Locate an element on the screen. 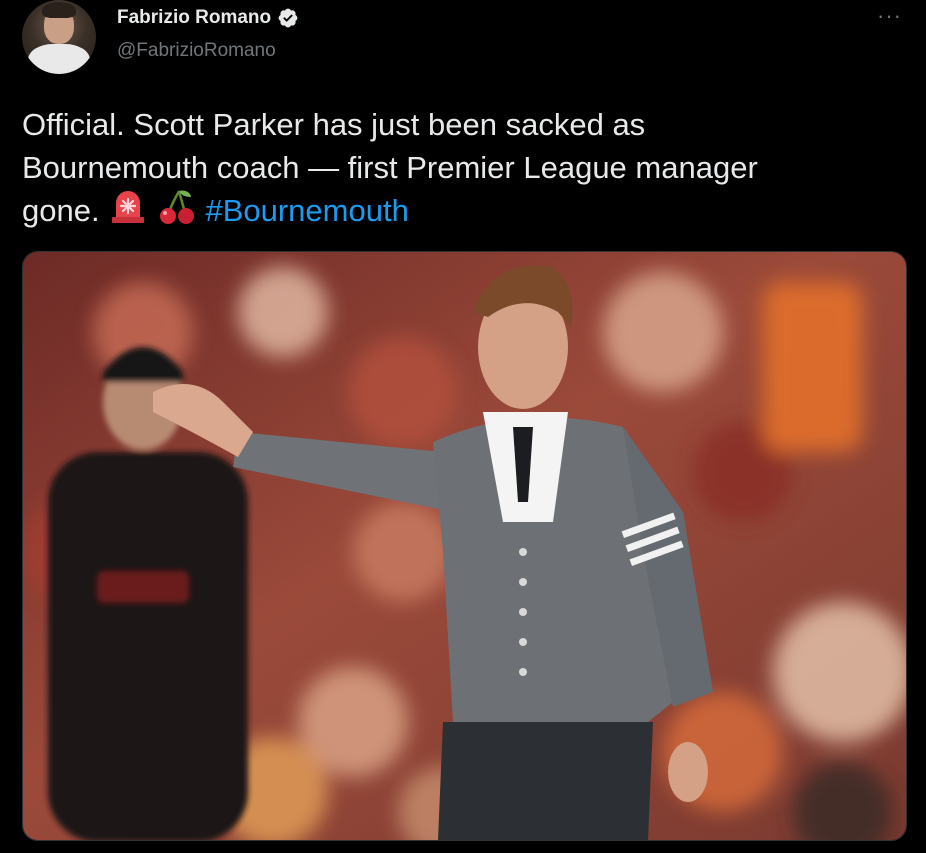 The width and height of the screenshot is (926, 853). tweet-text-line-3: gone. #Bournemouth is located at coordinates (462, 210).